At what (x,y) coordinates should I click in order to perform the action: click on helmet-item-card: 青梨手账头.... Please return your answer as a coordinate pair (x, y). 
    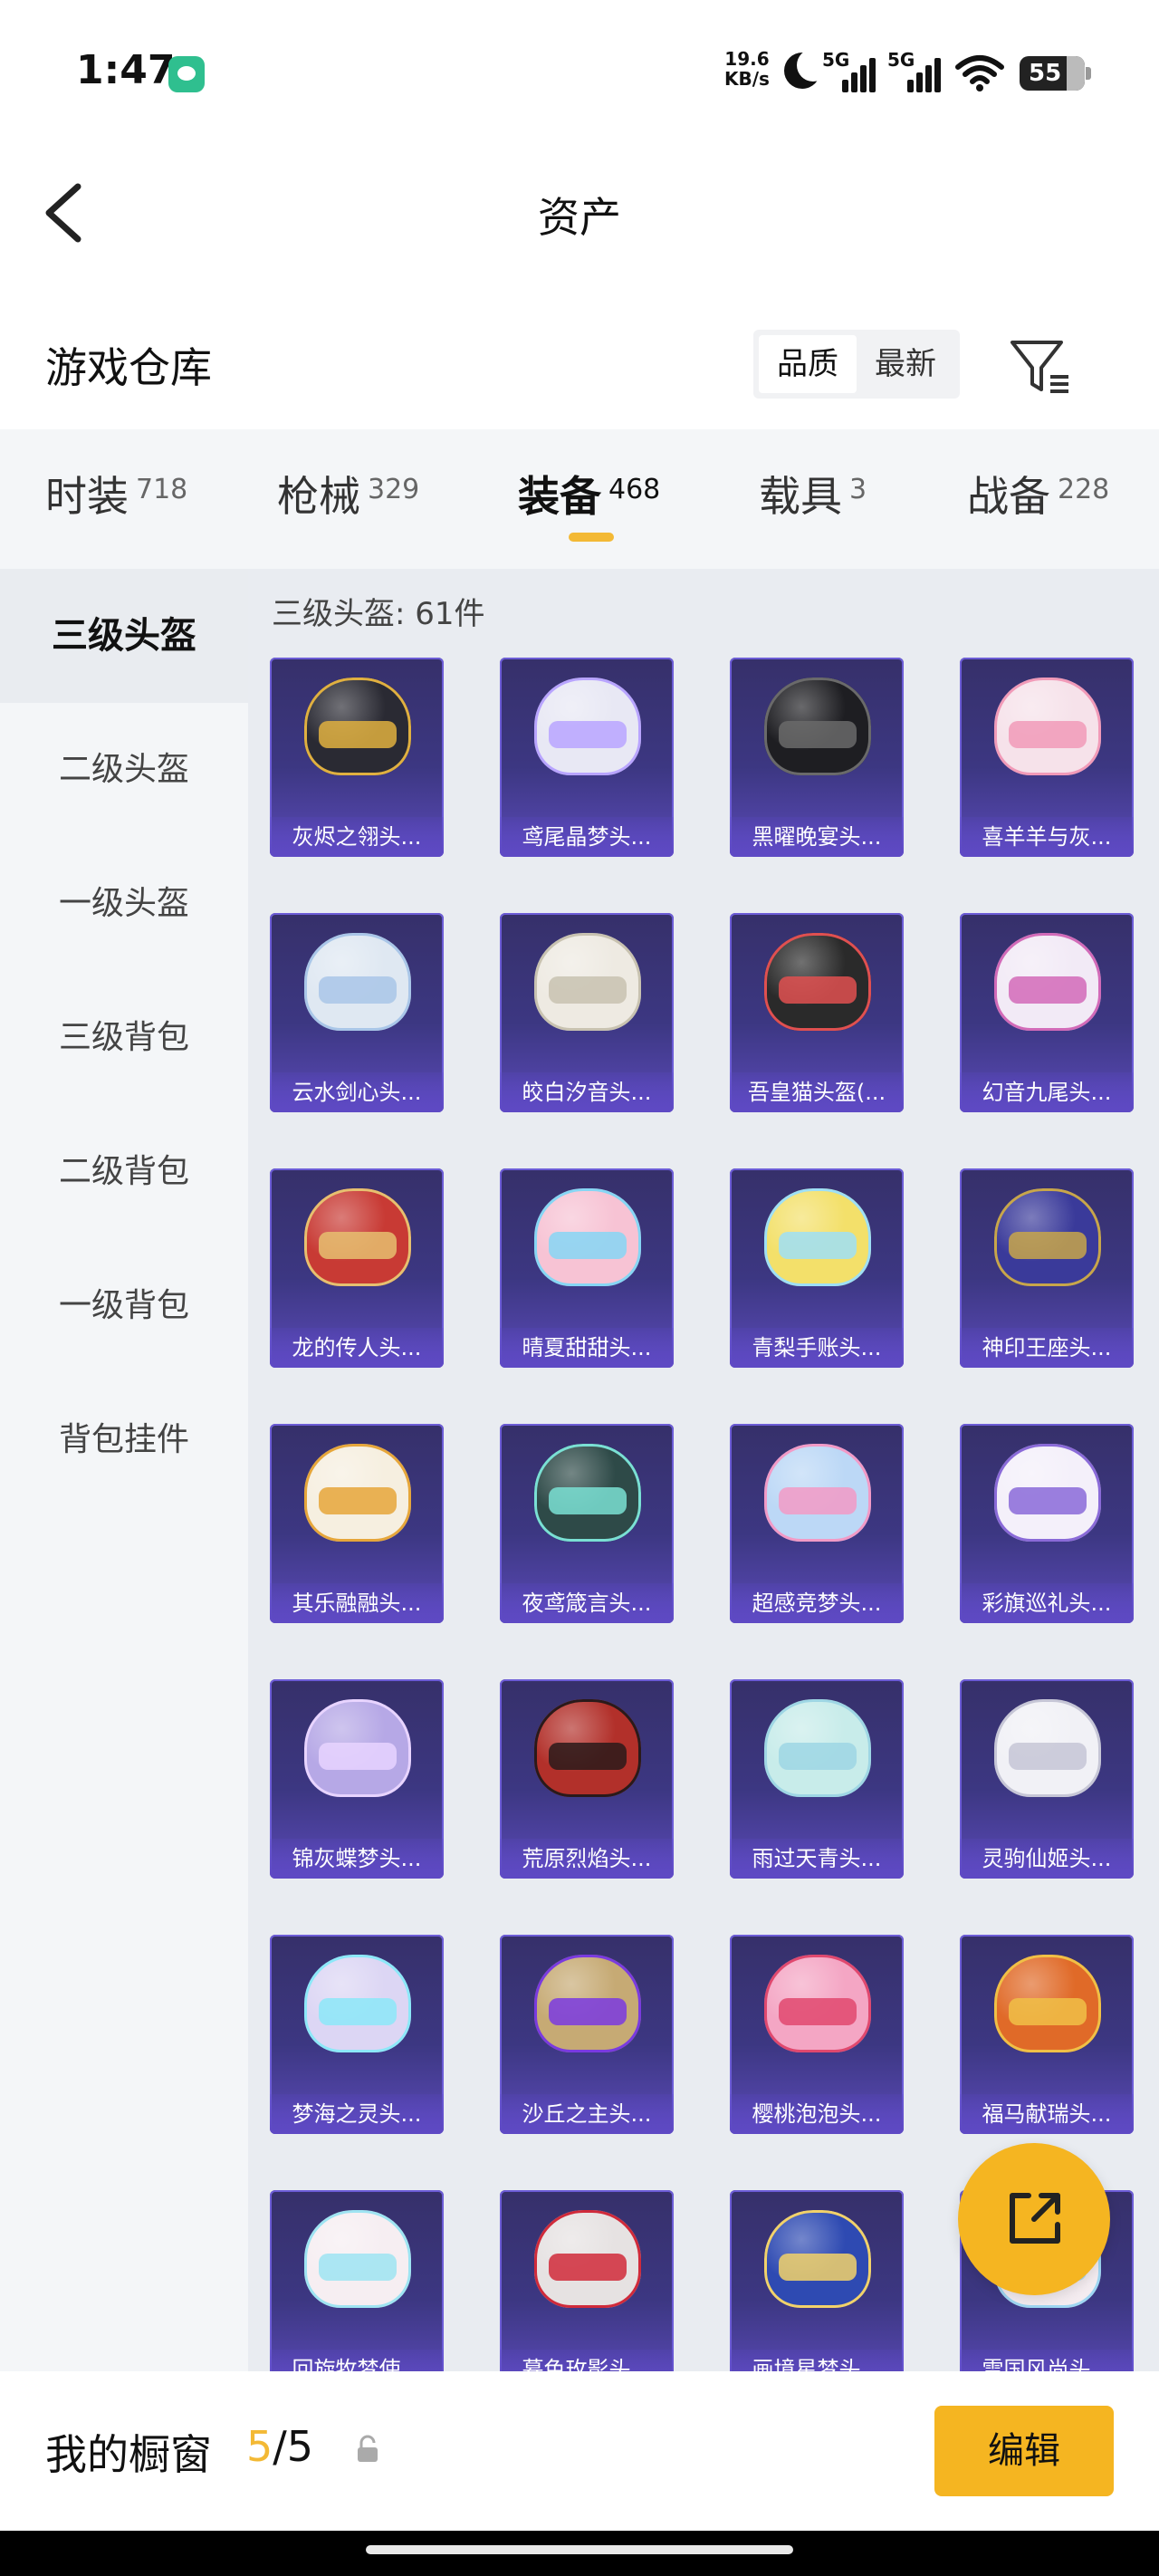
    Looking at the image, I should click on (817, 1268).